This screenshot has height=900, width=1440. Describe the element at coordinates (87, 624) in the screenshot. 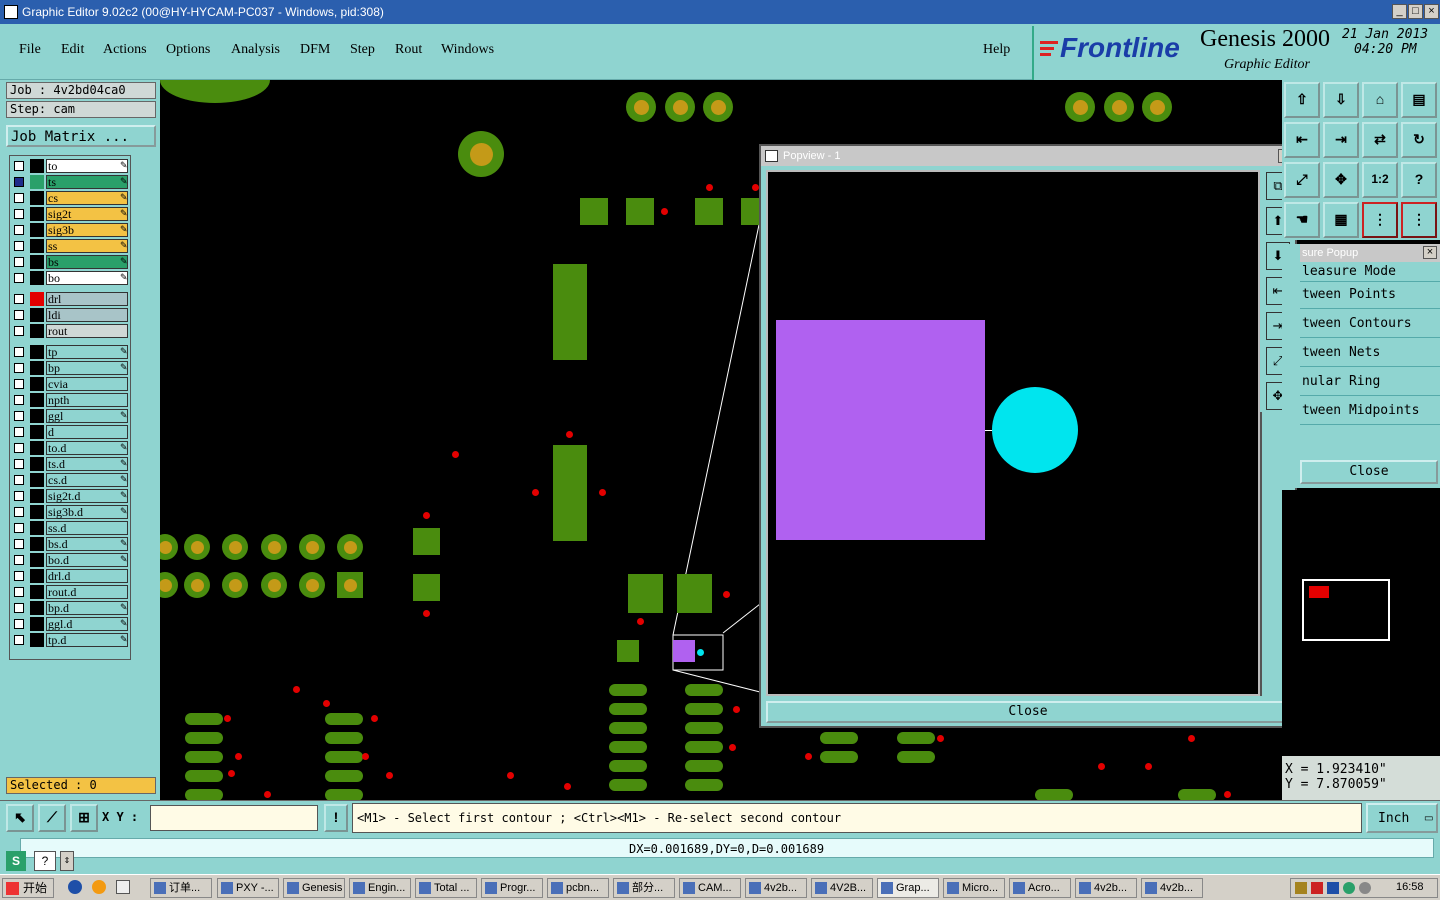

I see `layer-name: ggl.d` at that location.